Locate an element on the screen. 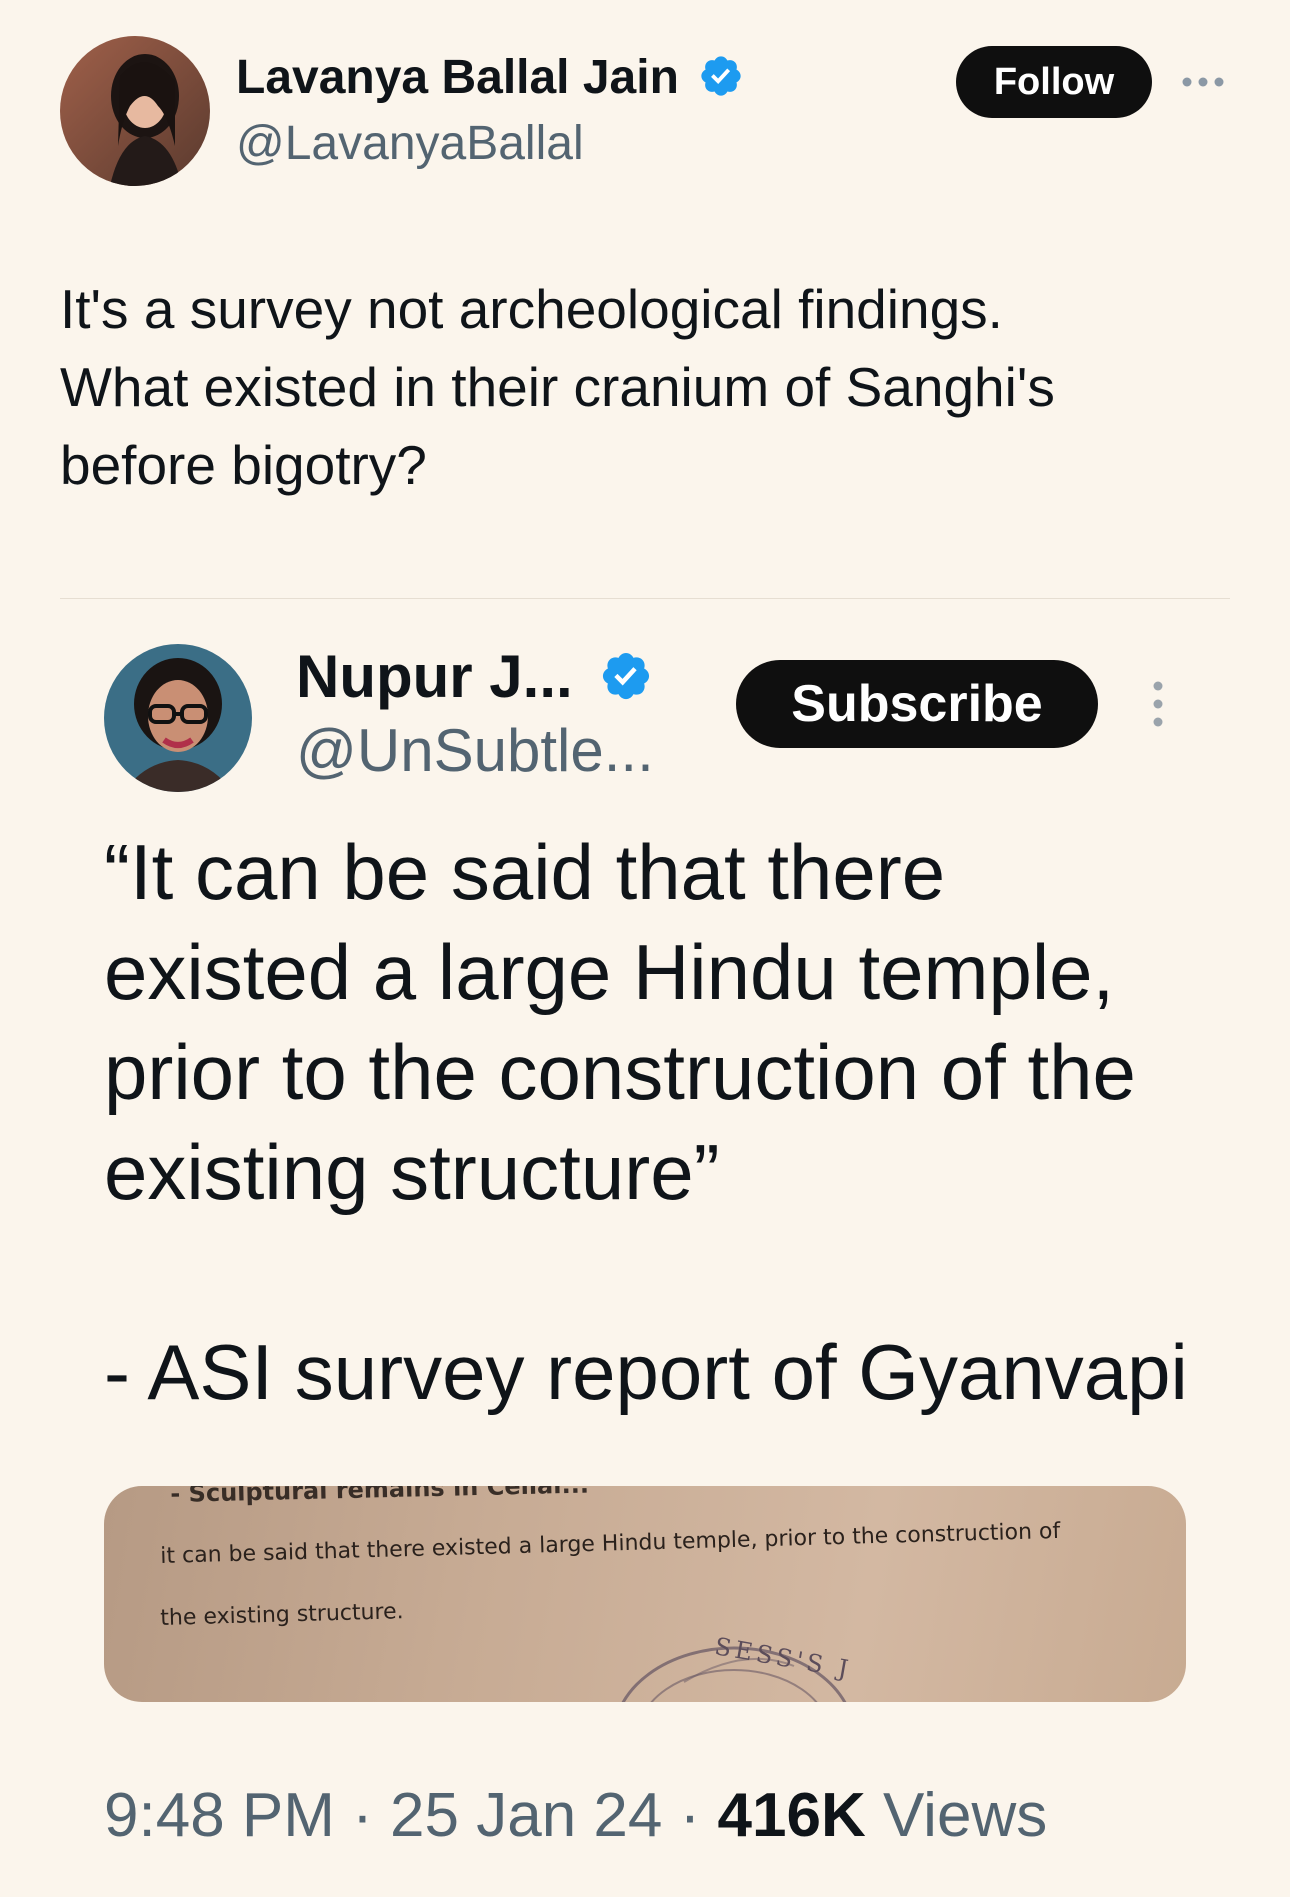 This screenshot has height=1897, width=1290. more-vertical-icon is located at coordinates (1158, 704).